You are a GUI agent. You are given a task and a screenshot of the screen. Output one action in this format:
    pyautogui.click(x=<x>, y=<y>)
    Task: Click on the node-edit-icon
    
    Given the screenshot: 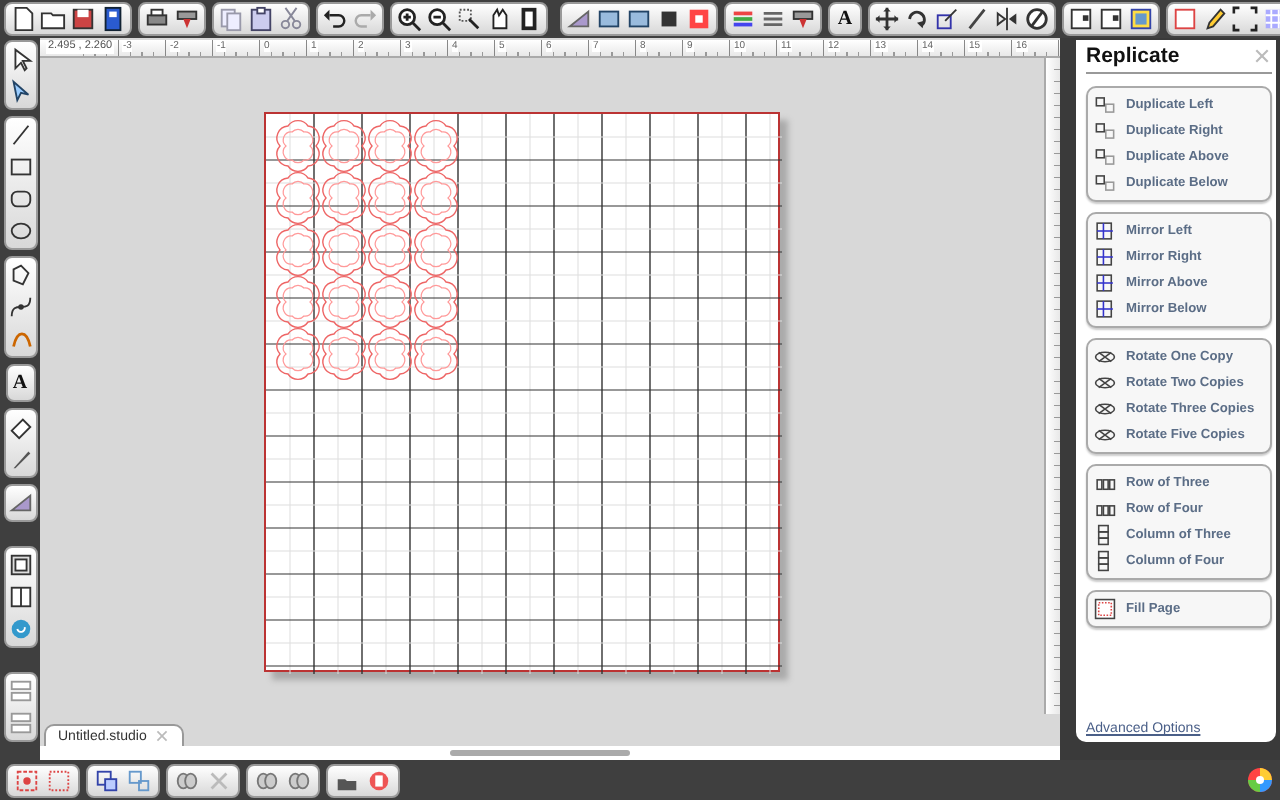 What is the action you would take?
    pyautogui.click(x=20, y=91)
    